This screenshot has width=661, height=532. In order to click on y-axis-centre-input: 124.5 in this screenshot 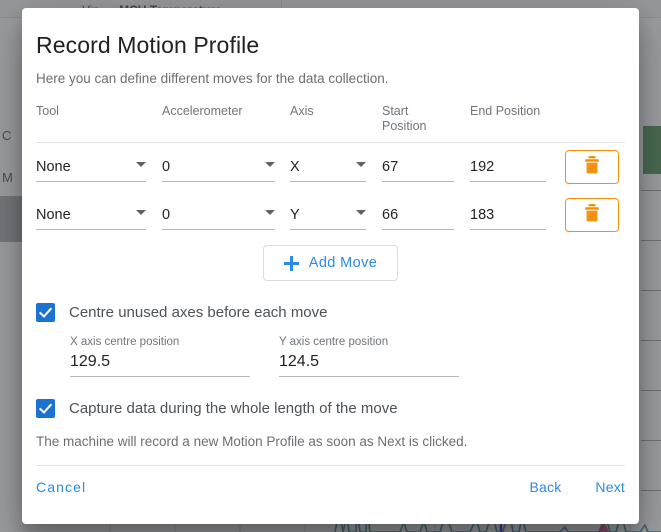, I will do `click(369, 365)`.